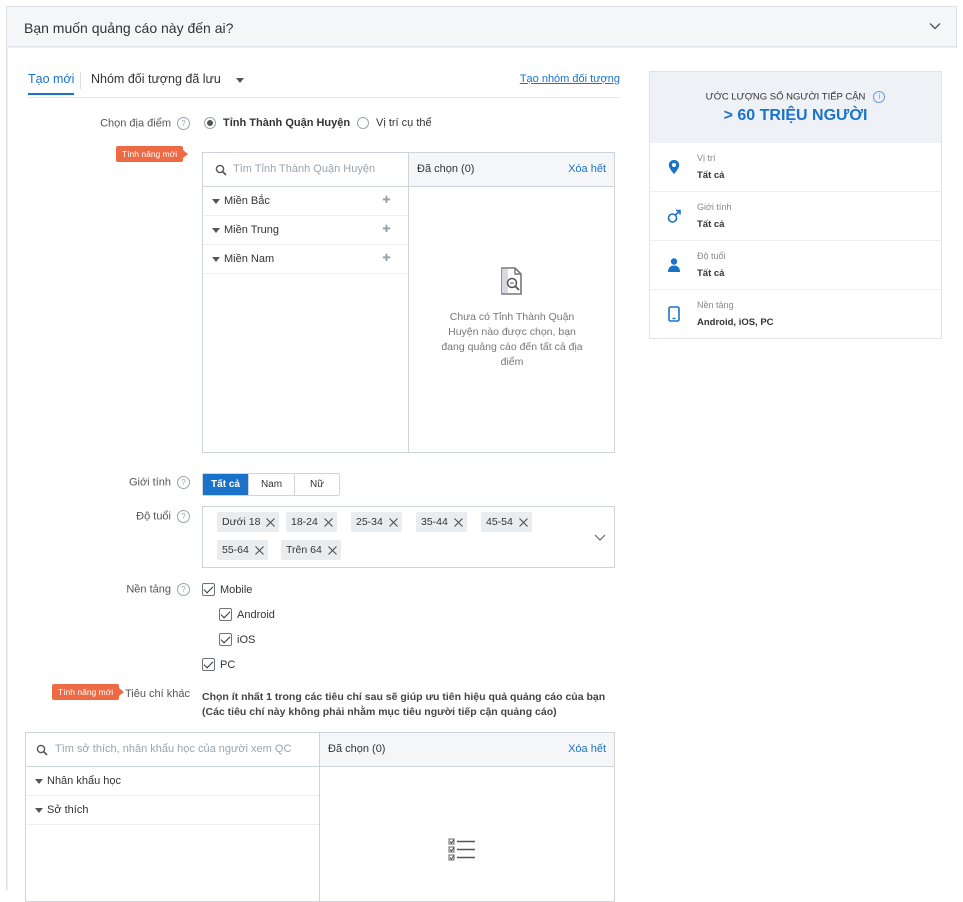 The image size is (963, 902). I want to click on tab-new: Tạo mới, so click(51, 83).